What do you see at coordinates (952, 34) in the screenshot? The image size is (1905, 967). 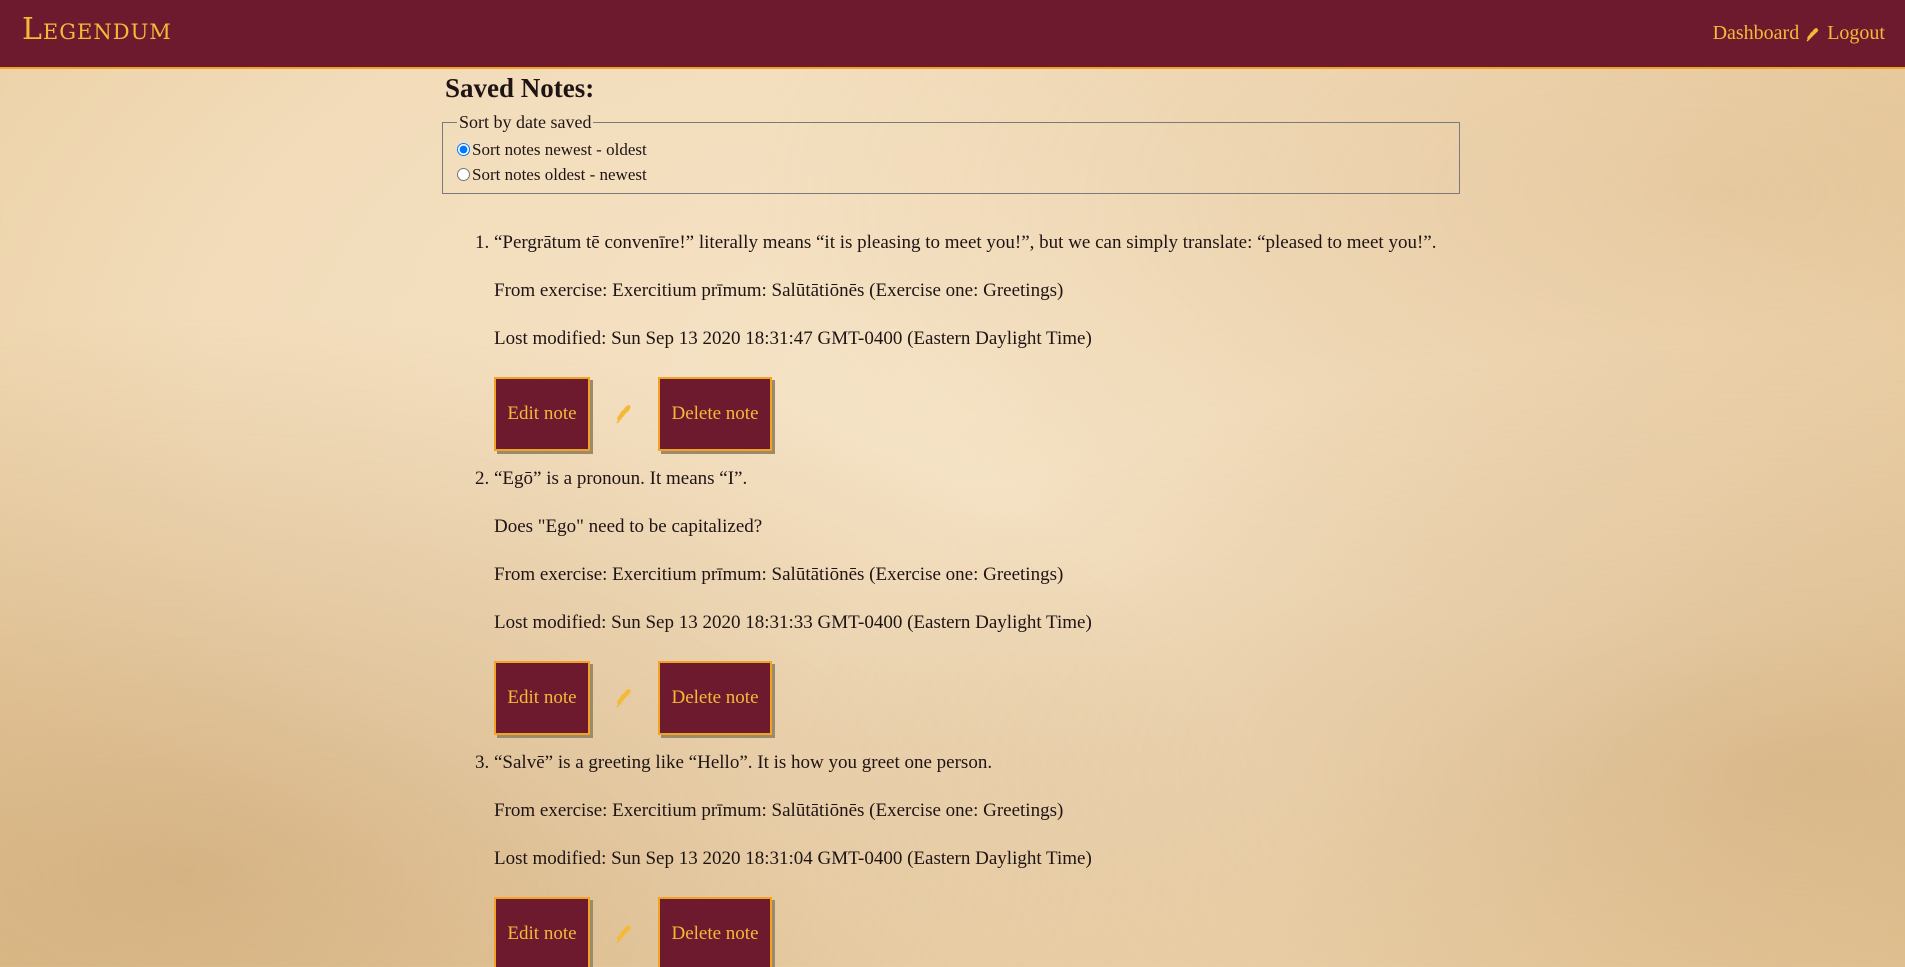 I see `navbar: Legendum Dashboard Logout` at bounding box center [952, 34].